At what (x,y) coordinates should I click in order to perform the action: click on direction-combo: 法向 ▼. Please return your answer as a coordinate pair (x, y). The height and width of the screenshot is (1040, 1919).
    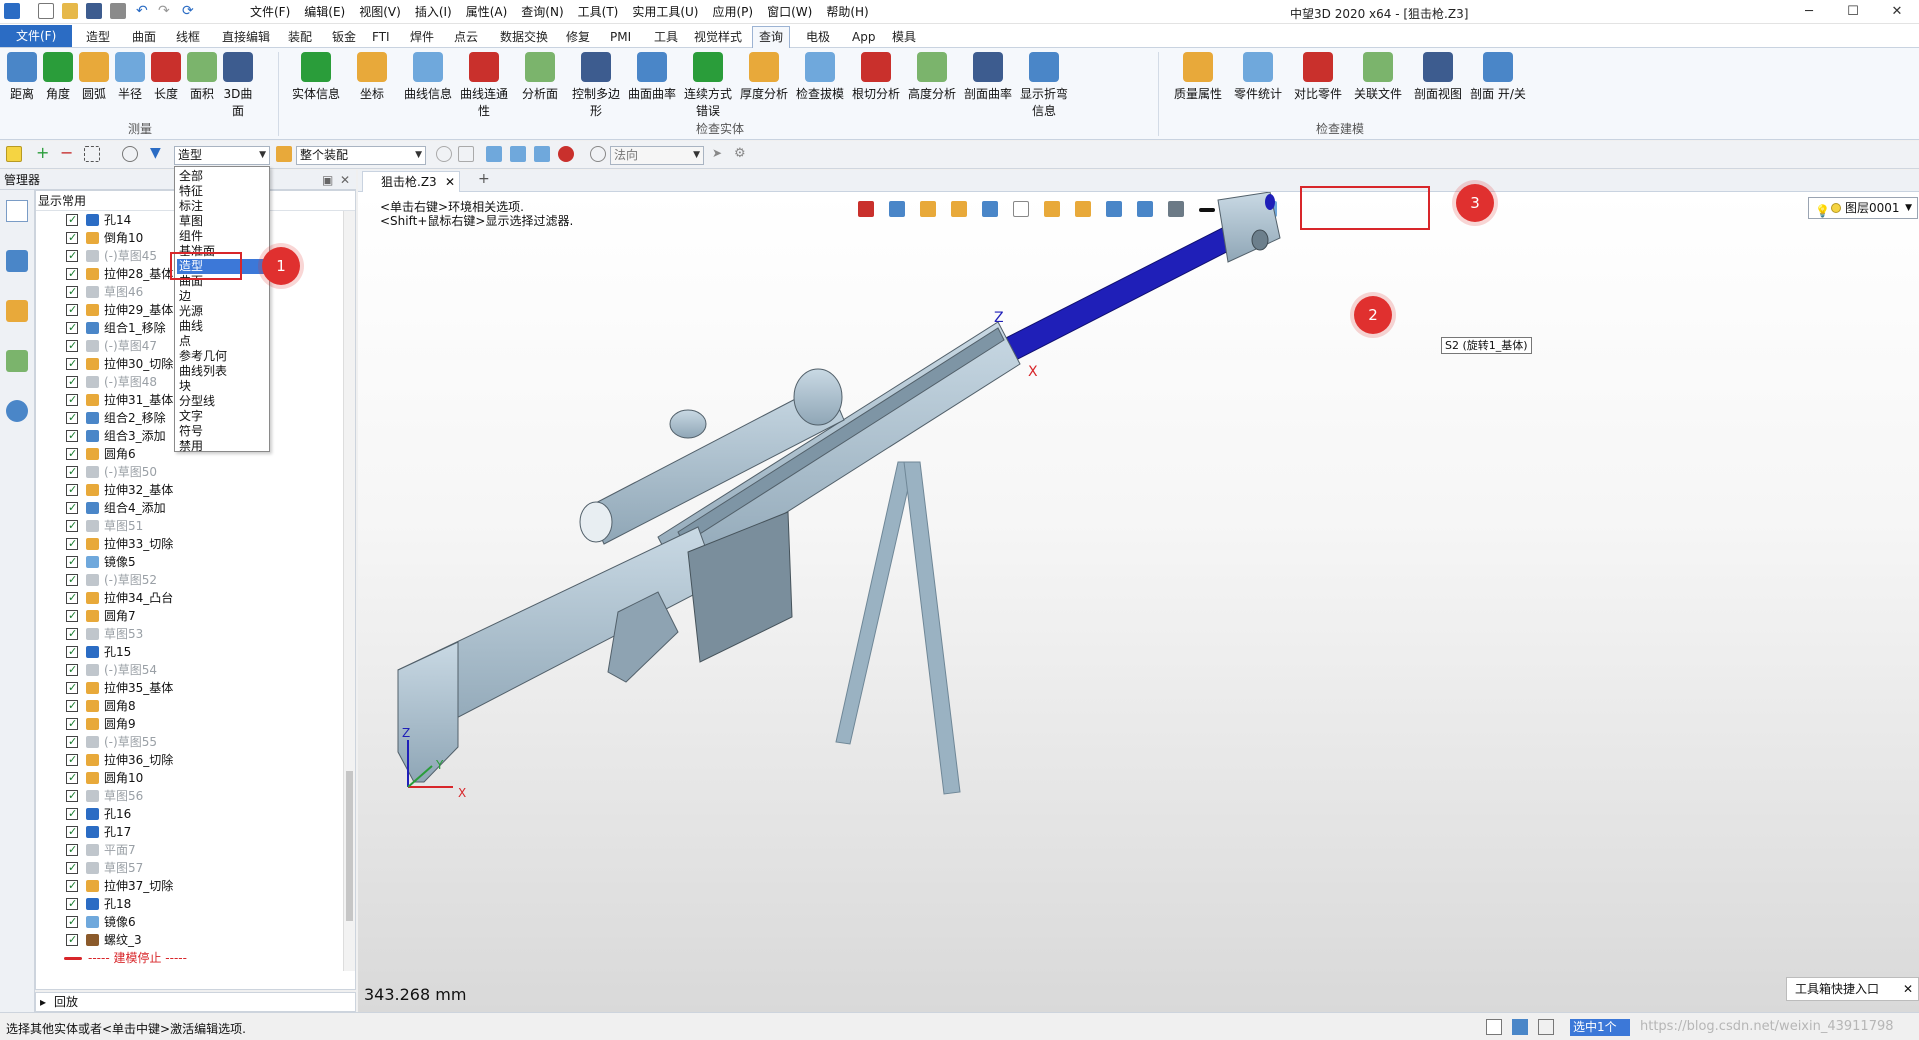
    Looking at the image, I should click on (657, 155).